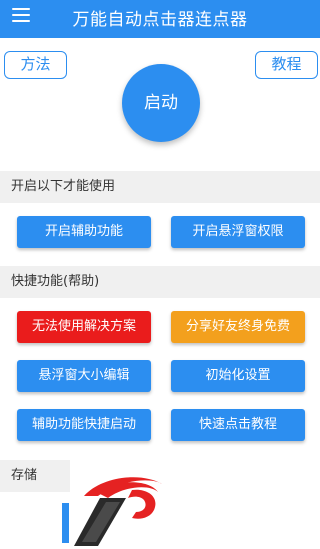 This screenshot has height=549, width=320. What do you see at coordinates (160, 282) in the screenshot?
I see `section-header-shortcuts: 快捷功能(帮助)` at bounding box center [160, 282].